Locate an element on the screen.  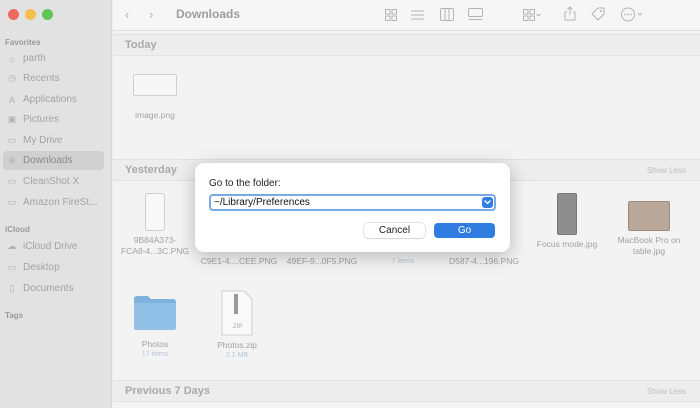
applications-icon: A is located at coordinates (11, 99).